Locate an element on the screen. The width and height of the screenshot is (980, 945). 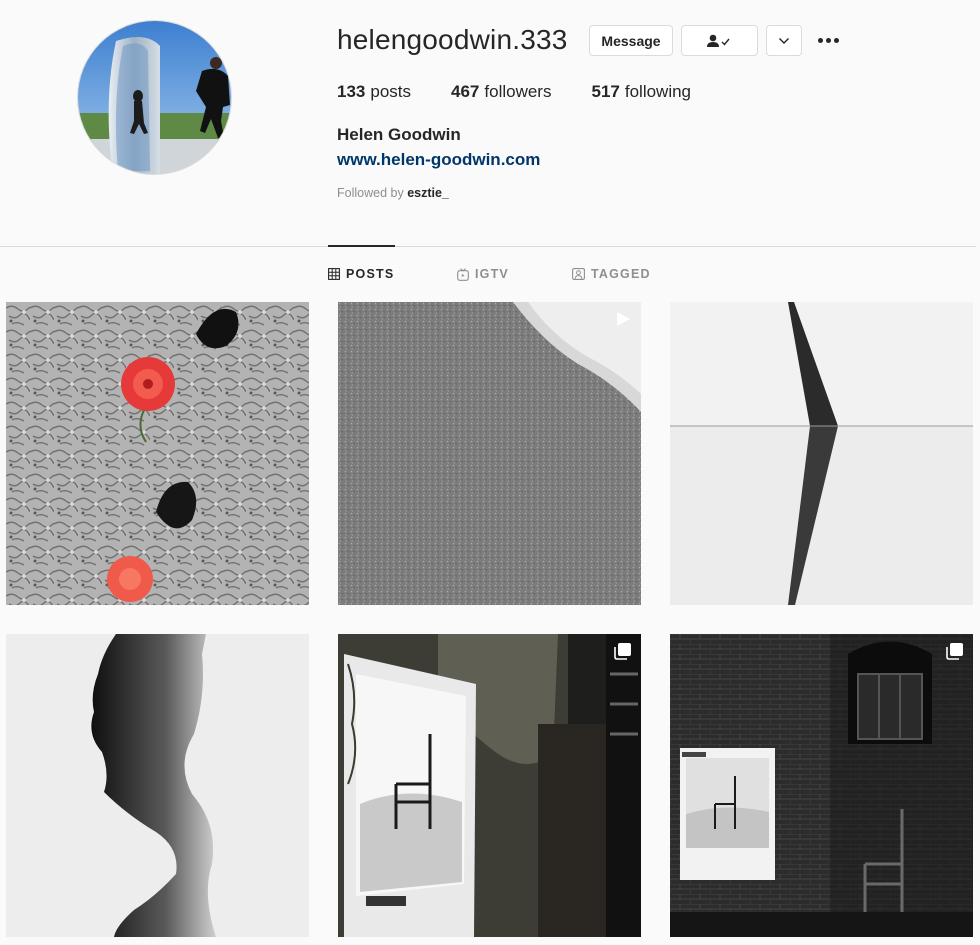
following-button is located at coordinates (719, 40).